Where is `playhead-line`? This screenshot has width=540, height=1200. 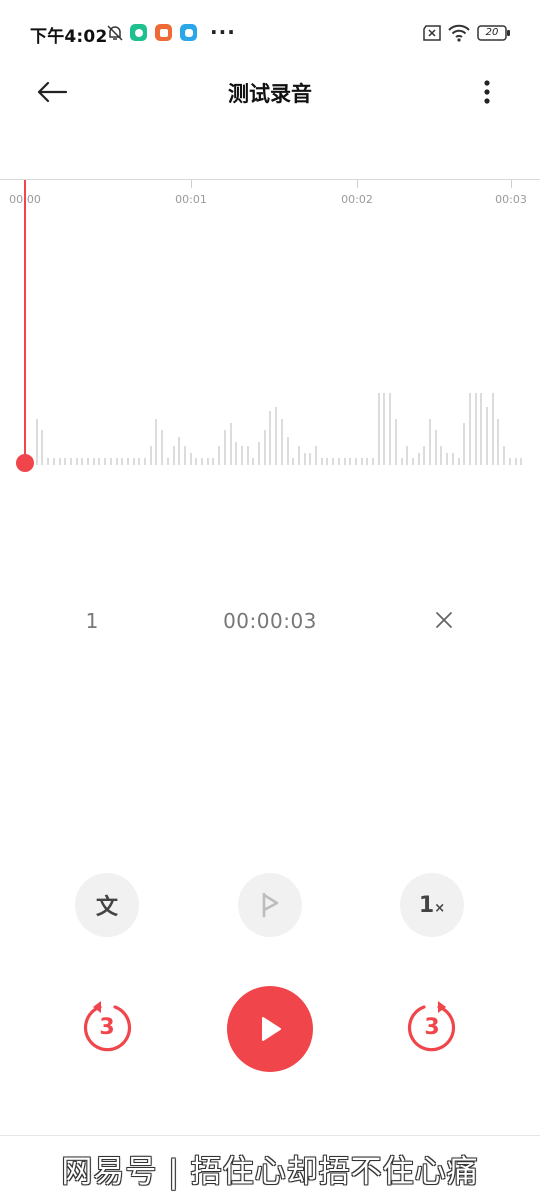 playhead-line is located at coordinates (25, 322).